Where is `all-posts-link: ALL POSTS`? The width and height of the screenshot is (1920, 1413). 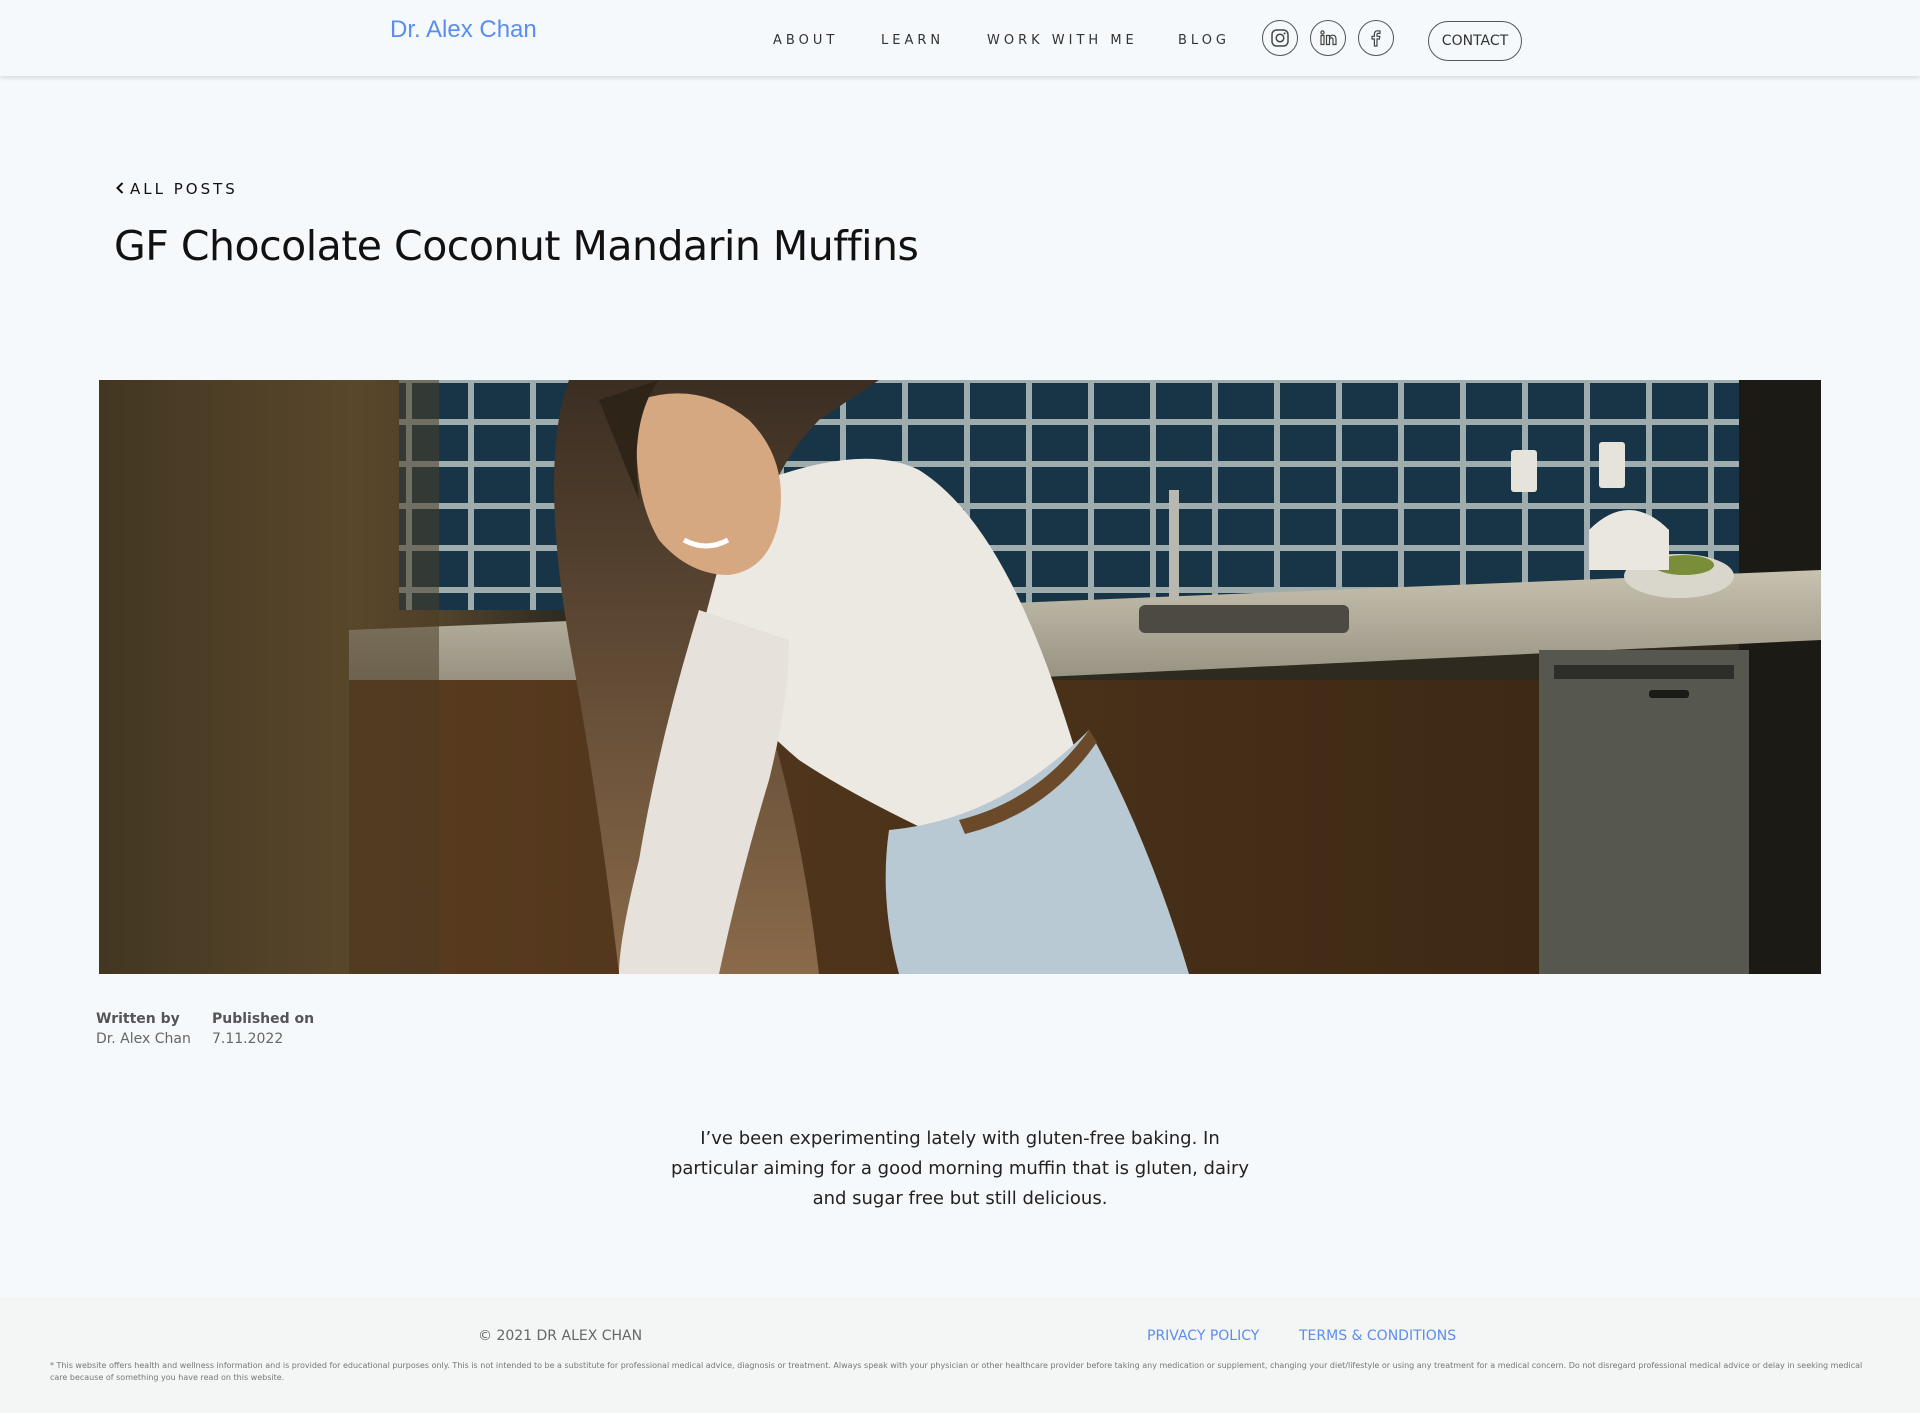 all-posts-link: ALL POSTS is located at coordinates (177, 189).